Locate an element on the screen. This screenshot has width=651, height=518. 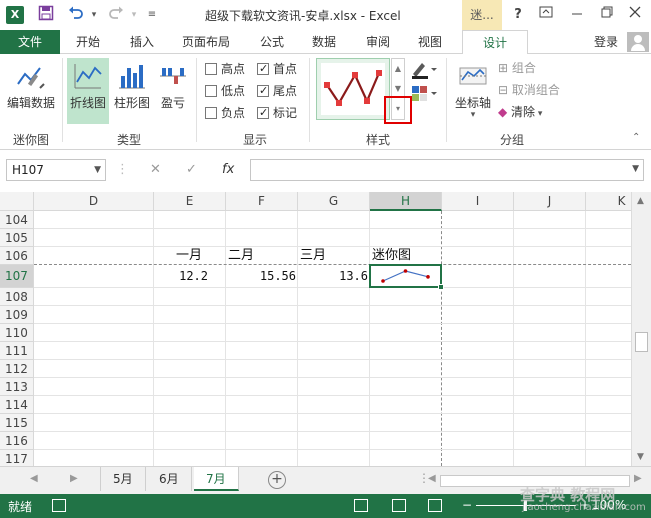
row-header-110: 110 is located at coordinates (17, 333).